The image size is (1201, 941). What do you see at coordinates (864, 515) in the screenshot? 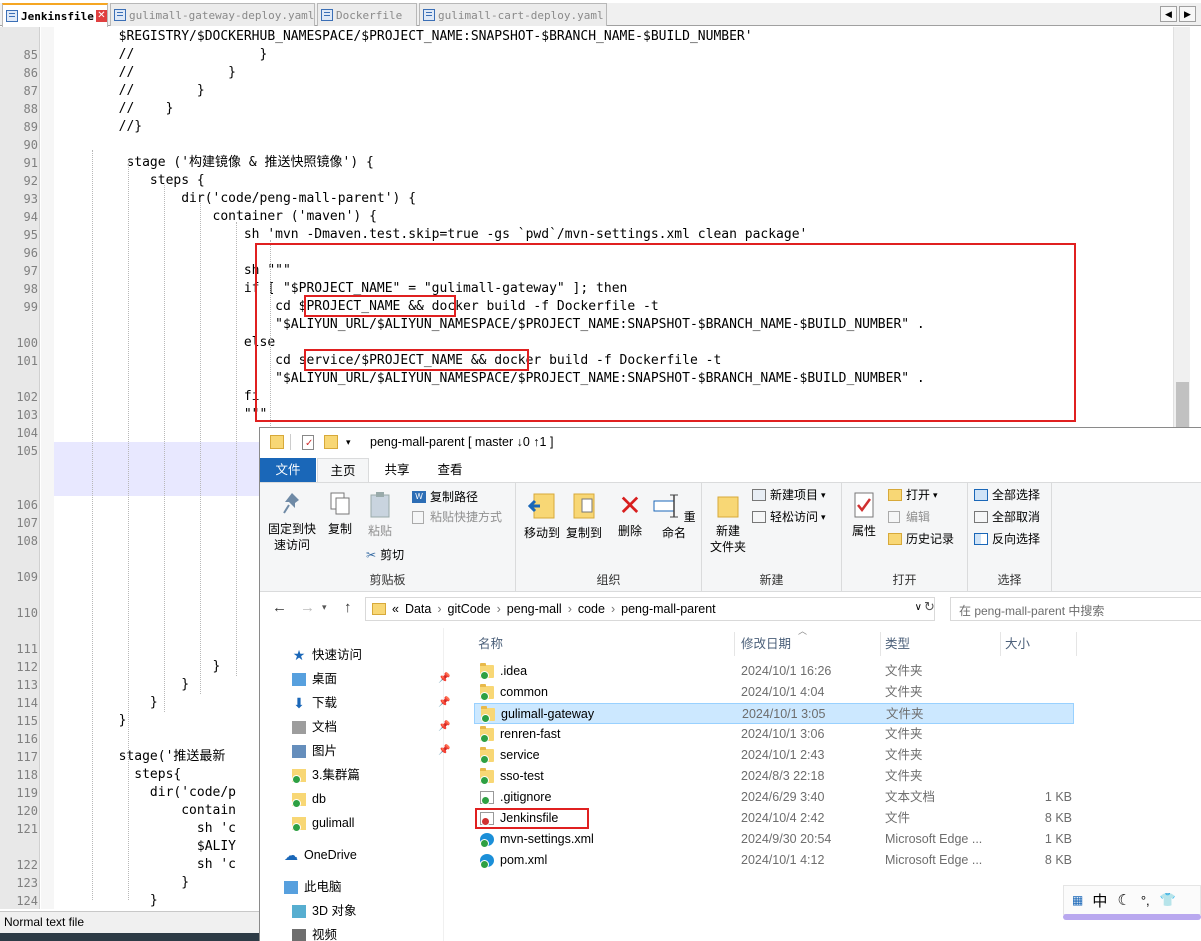
I see `properties-button: 属性` at bounding box center [864, 515].